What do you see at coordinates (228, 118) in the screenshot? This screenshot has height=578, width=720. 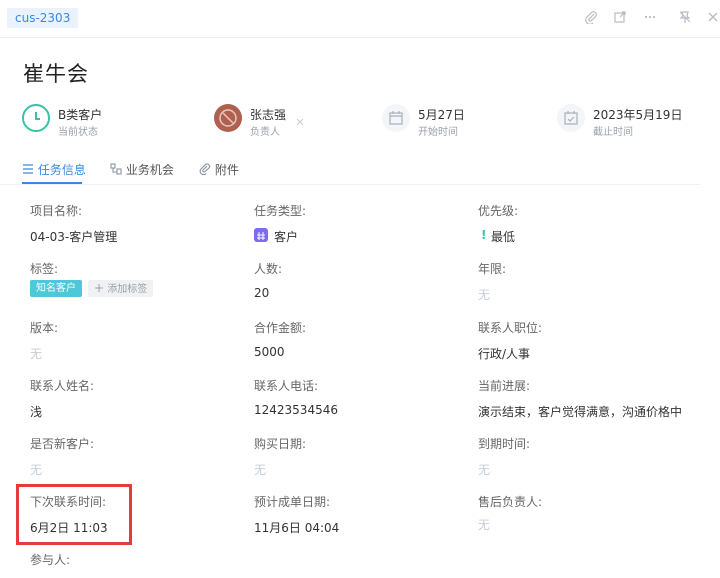 I see `avatar` at bounding box center [228, 118].